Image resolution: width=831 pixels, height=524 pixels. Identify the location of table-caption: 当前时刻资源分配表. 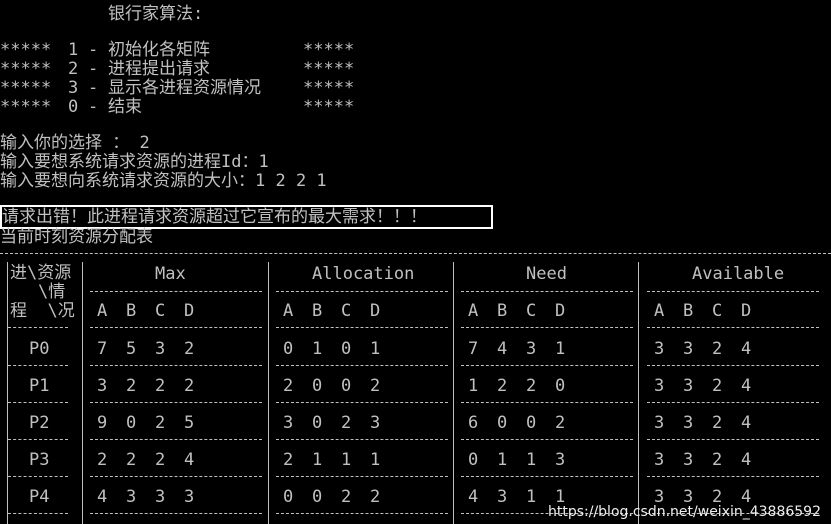
(76, 237).